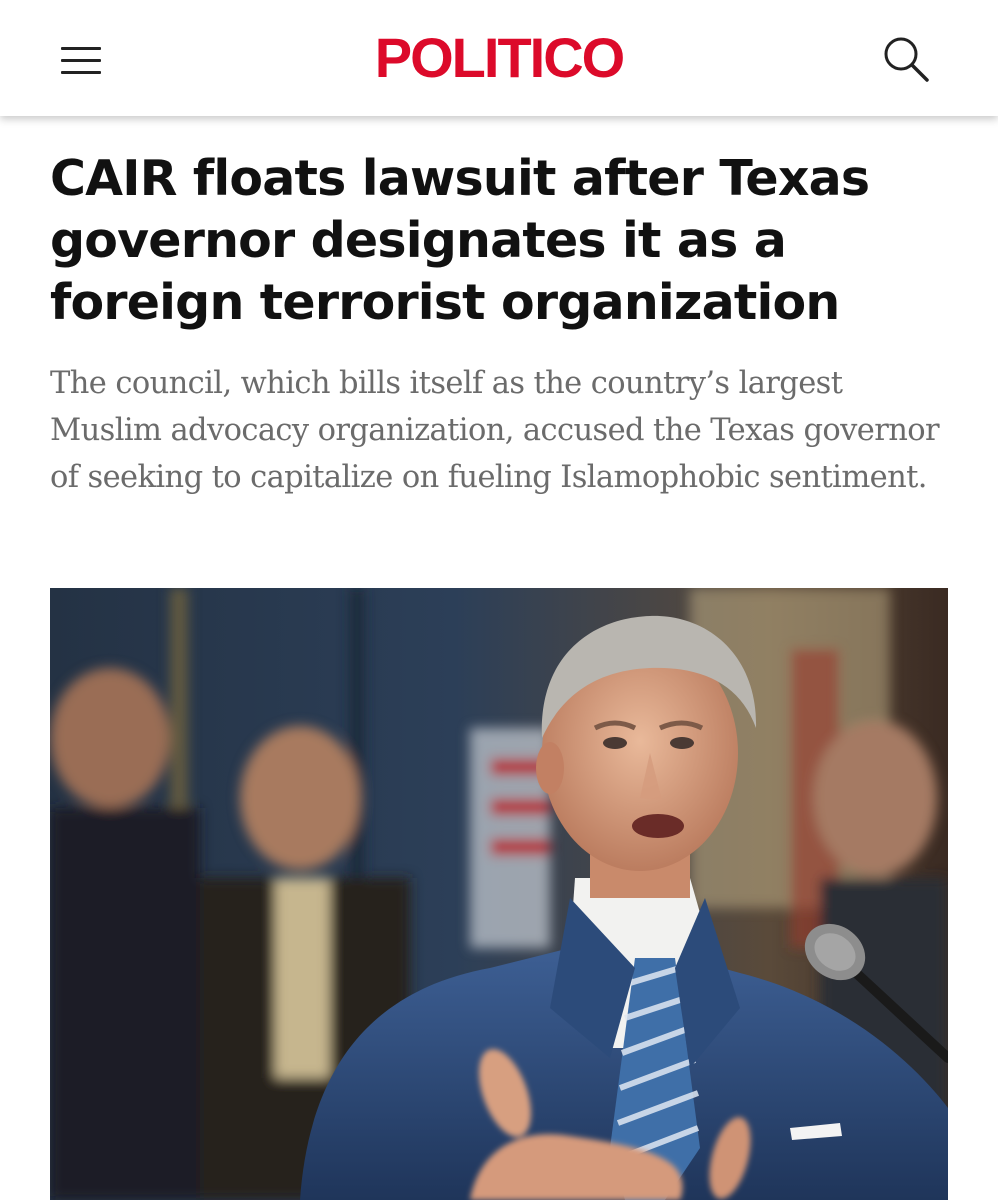  I want to click on search-icon, so click(906, 59).